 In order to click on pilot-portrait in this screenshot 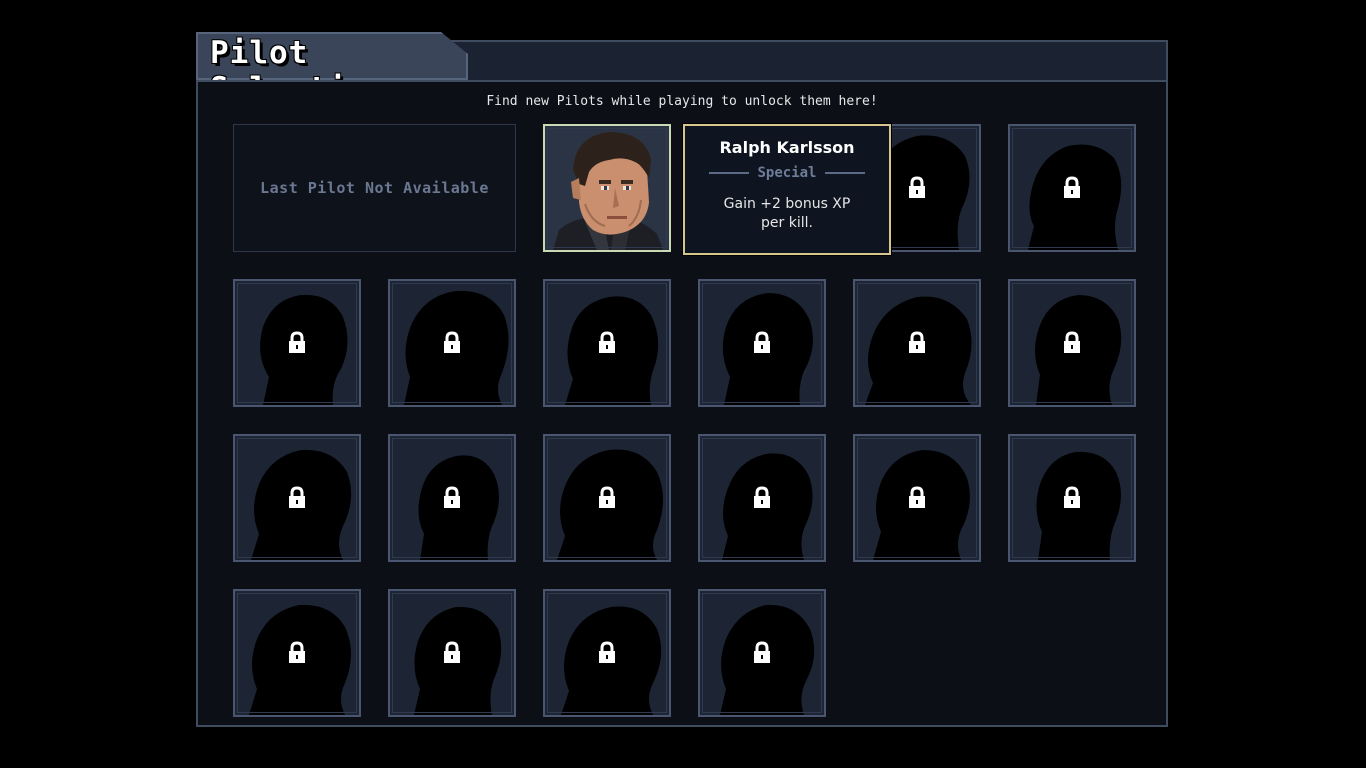, I will do `click(607, 188)`.